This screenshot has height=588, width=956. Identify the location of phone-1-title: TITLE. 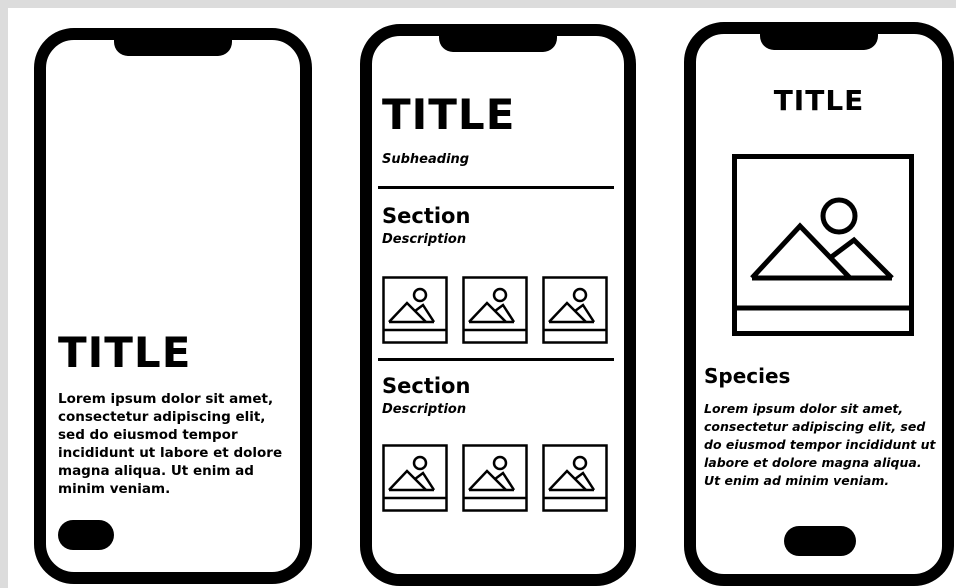
(125, 352).